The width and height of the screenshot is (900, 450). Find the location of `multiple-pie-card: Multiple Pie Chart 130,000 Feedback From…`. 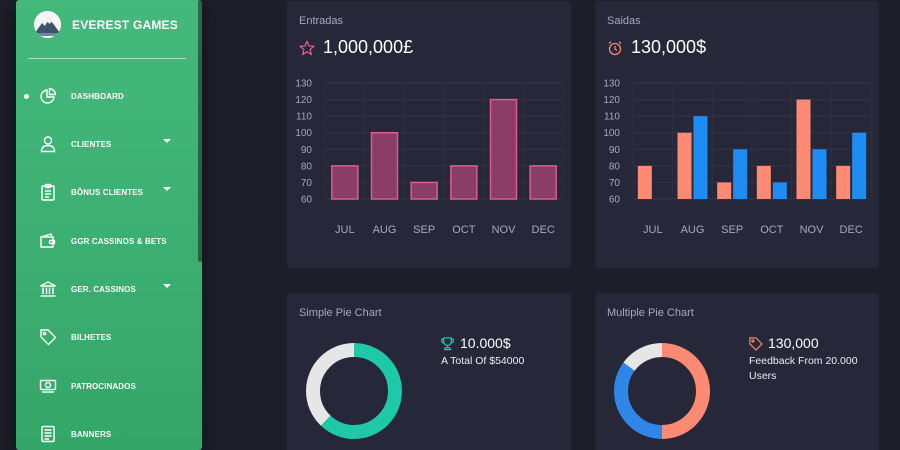

multiple-pie-card: Multiple Pie Chart 130,000 Feedback From… is located at coordinates (737, 371).